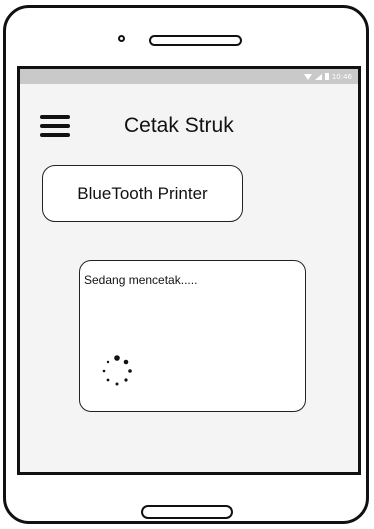 Image resolution: width=374 pixels, height=529 pixels. Describe the element at coordinates (341, 76) in the screenshot. I see `status-time: 10:46` at that location.